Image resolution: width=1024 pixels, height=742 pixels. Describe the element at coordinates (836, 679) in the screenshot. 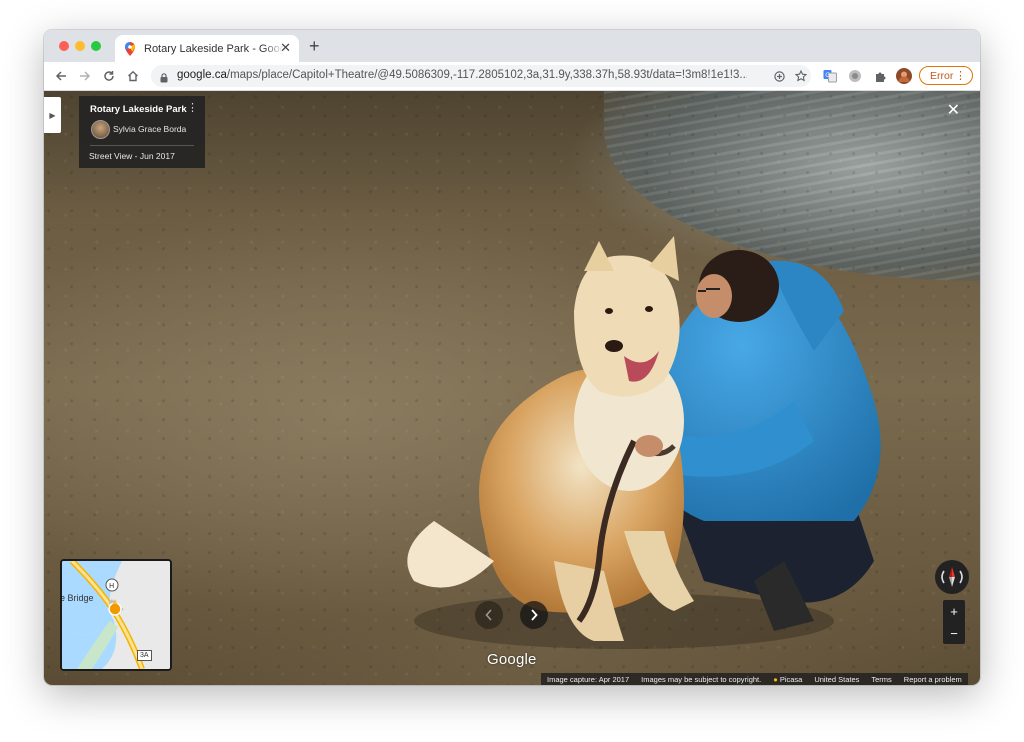

I see `country-link: United States` at that location.